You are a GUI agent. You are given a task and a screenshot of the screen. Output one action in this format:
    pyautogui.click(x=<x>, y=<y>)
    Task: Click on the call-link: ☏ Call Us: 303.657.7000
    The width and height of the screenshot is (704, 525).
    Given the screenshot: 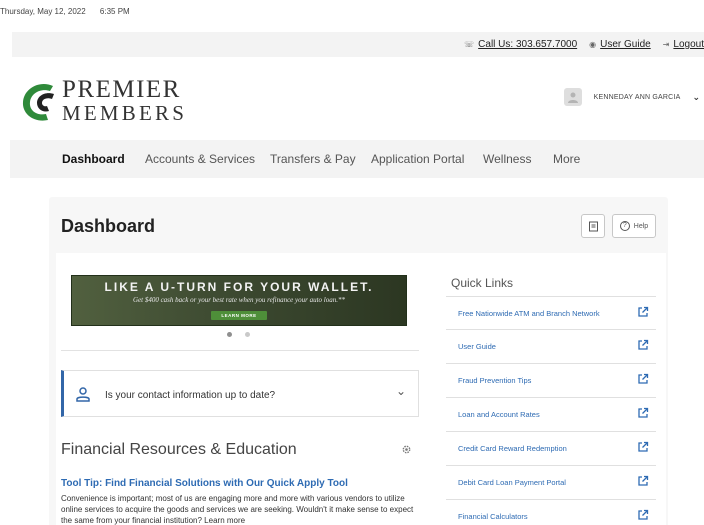 What is the action you would take?
    pyautogui.click(x=520, y=44)
    